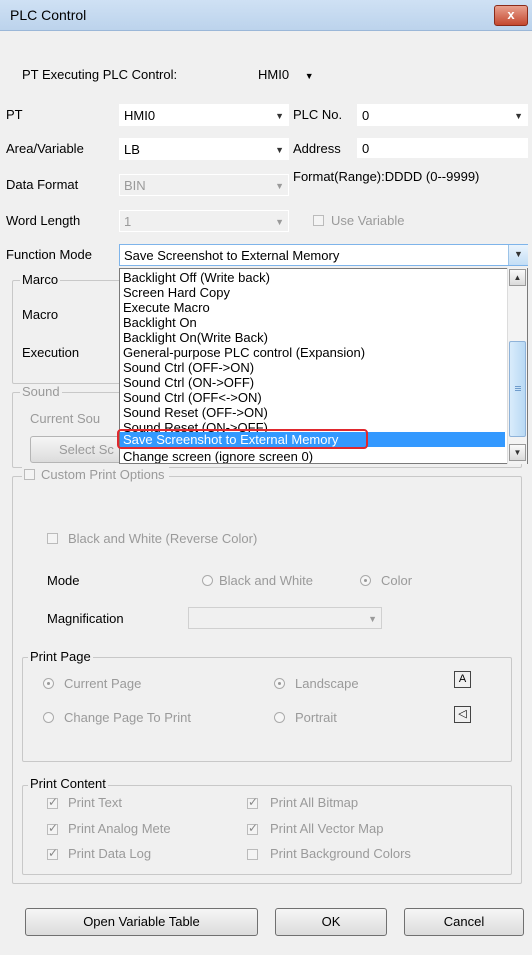  Describe the element at coordinates (242, 439) in the screenshot. I see `selection-highlight-annotation` at that location.